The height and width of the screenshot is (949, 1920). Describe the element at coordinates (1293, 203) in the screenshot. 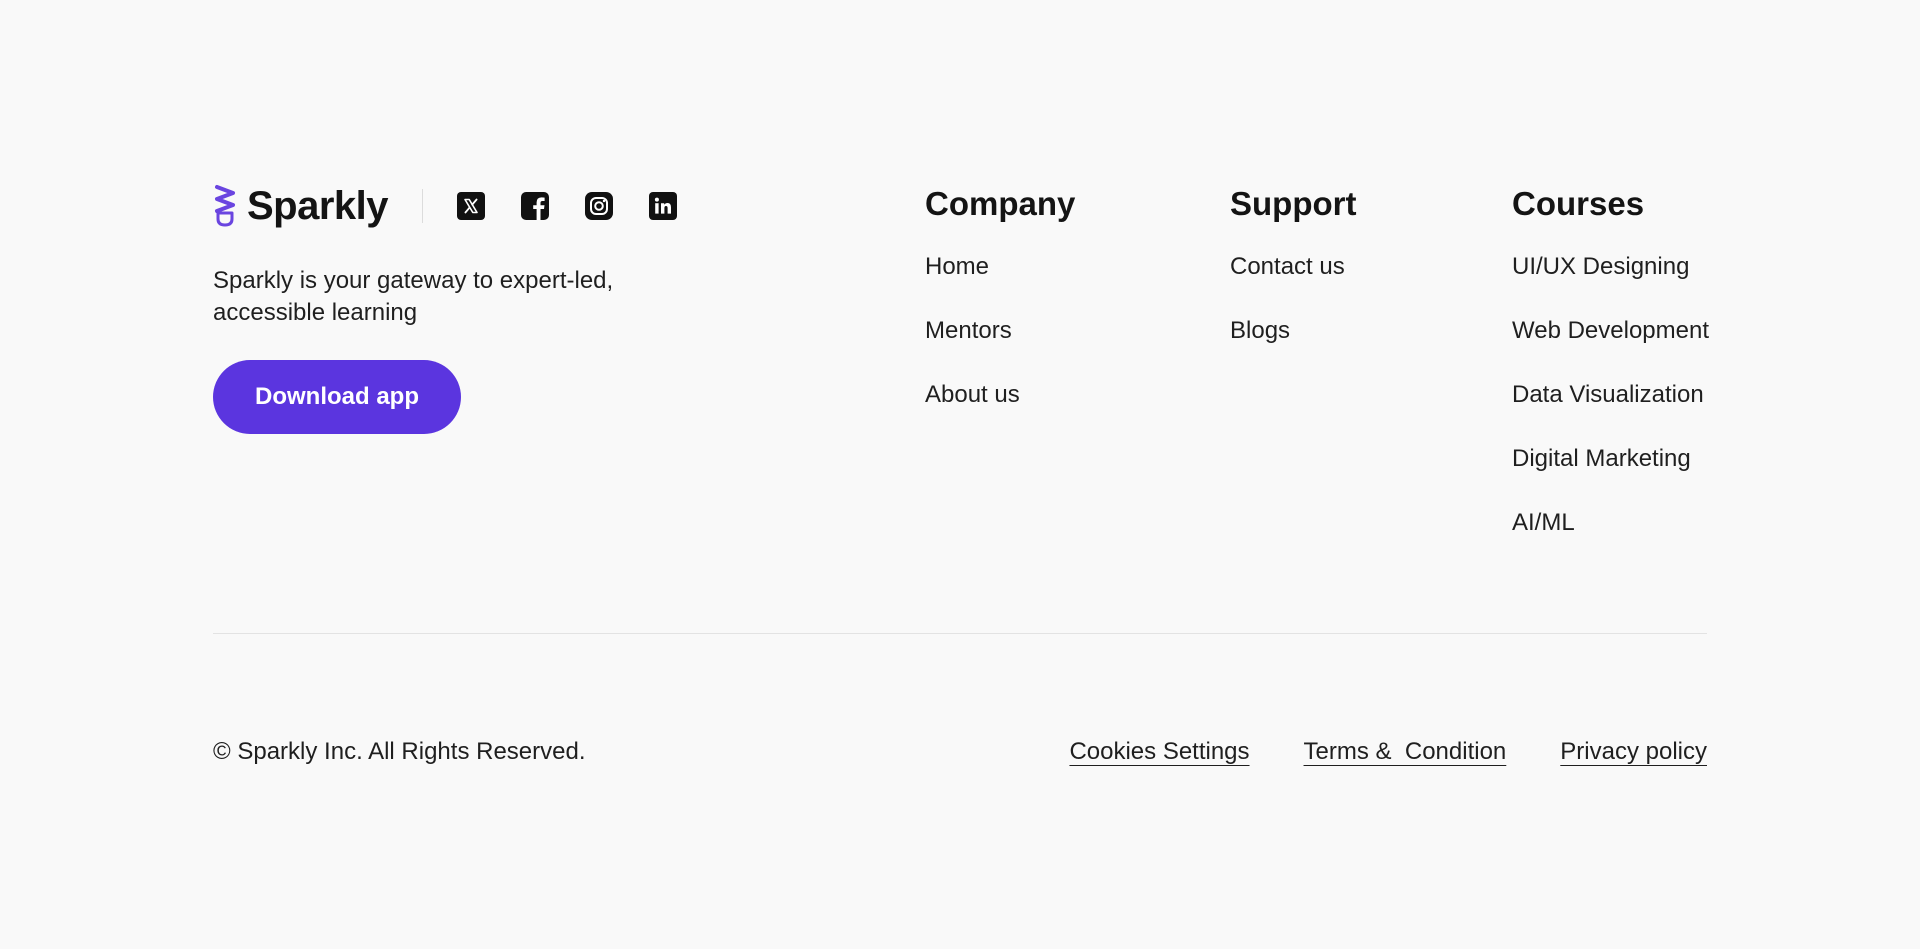

I see `support-heading: Support` at that location.